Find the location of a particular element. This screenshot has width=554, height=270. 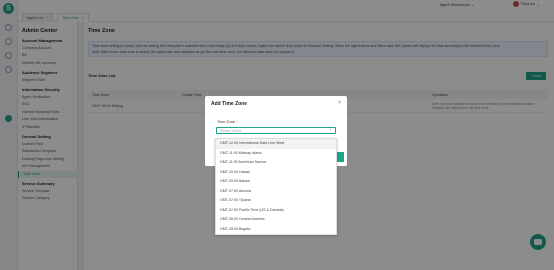

time-zone-field-label: Time Zone * is located at coordinates (227, 122).